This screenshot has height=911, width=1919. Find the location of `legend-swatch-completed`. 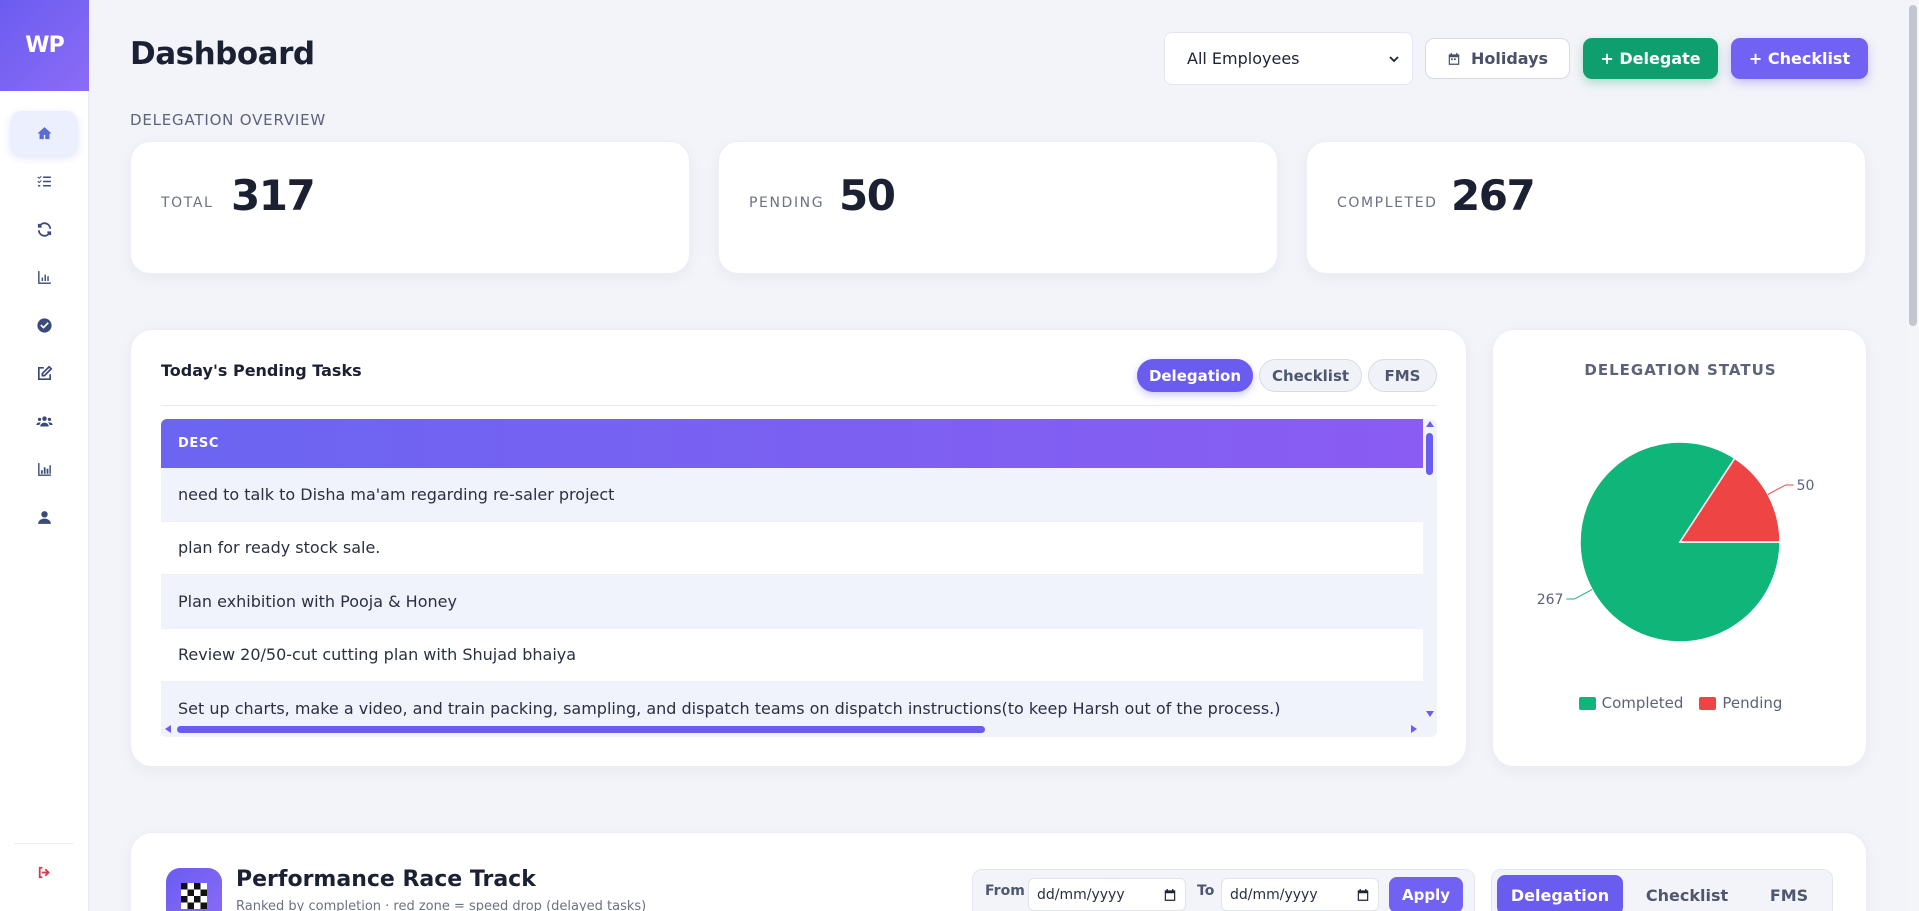

legend-swatch-completed is located at coordinates (1587, 703).